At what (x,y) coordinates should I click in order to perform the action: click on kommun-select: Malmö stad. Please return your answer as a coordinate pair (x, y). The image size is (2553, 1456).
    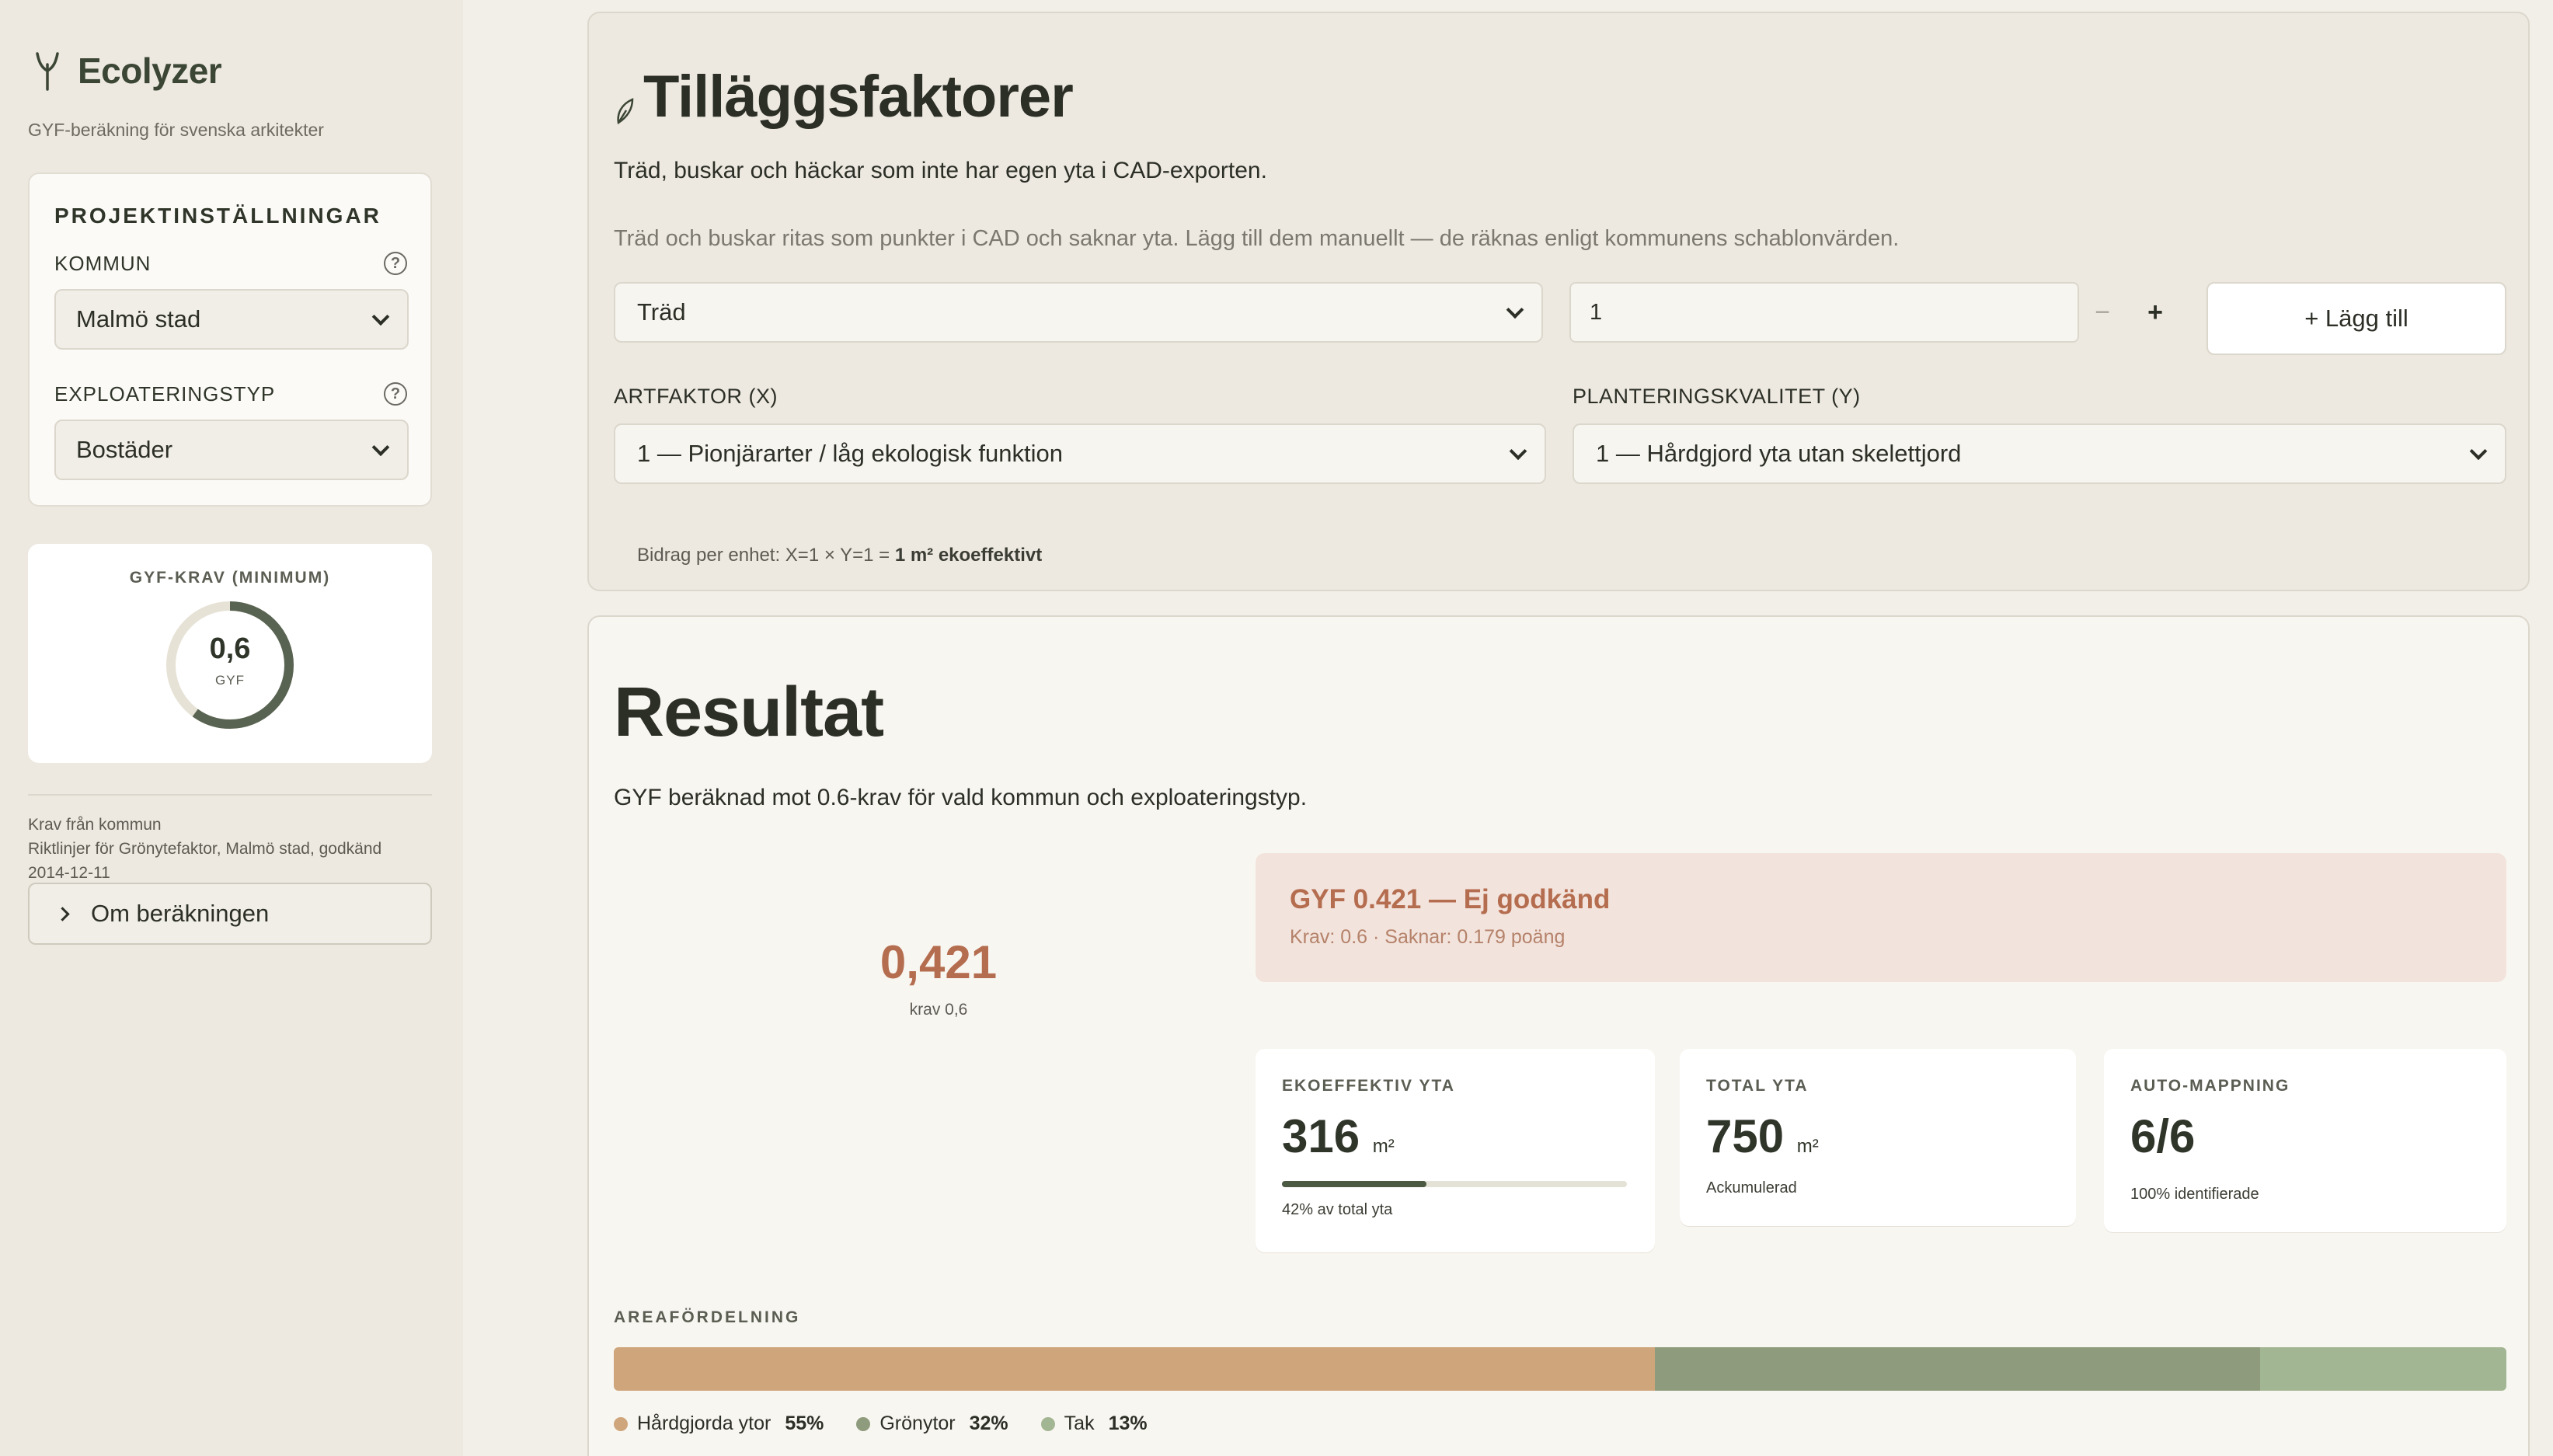
    Looking at the image, I should click on (232, 320).